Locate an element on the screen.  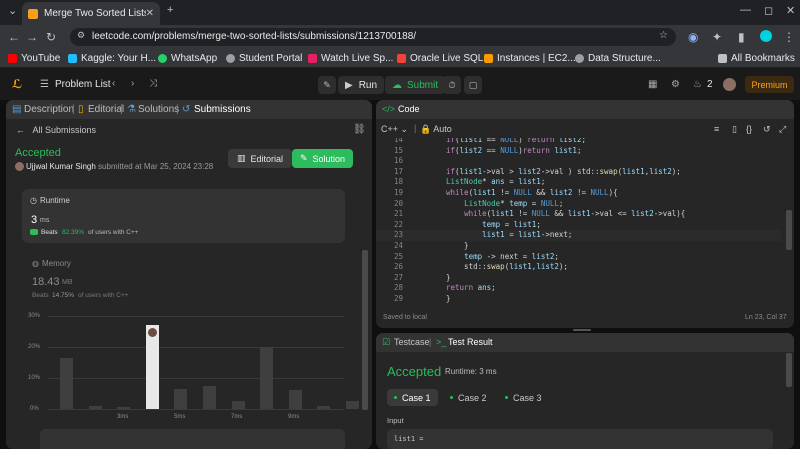
code-line: 27} is located at coordinates (578, 278).